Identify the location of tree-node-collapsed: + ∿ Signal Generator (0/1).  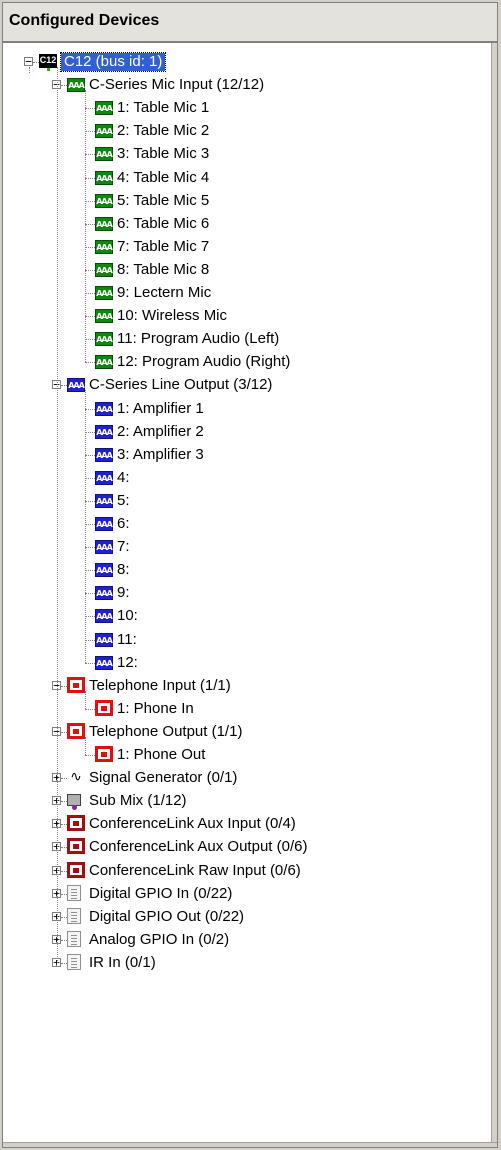
(247, 778).